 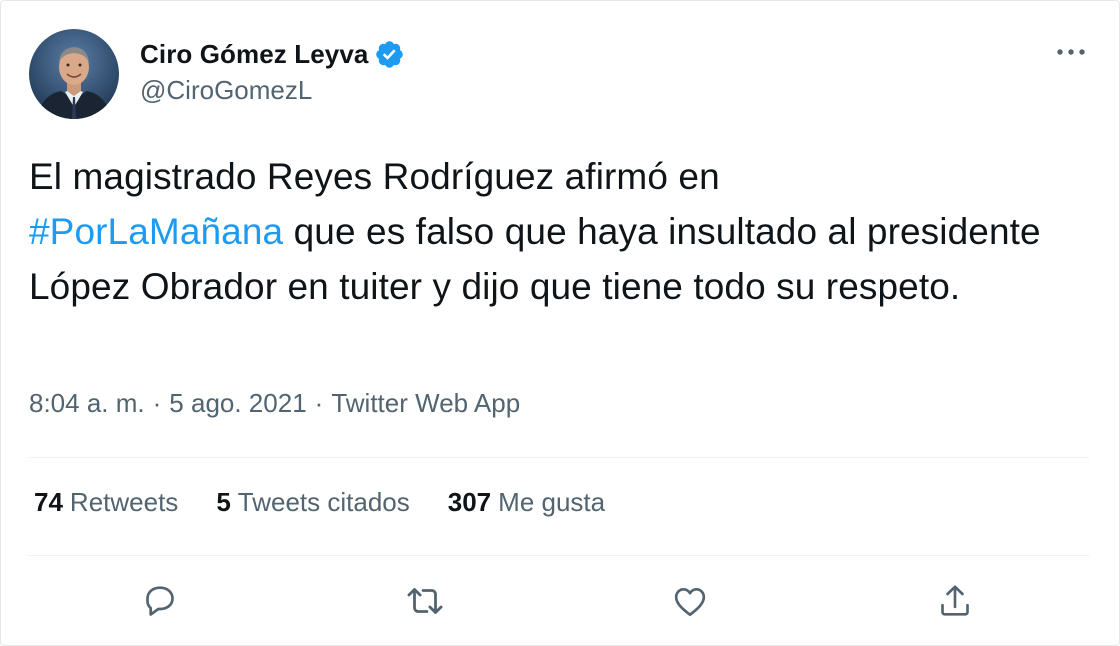 I want to click on profile-photo-icon, so click(x=74, y=74).